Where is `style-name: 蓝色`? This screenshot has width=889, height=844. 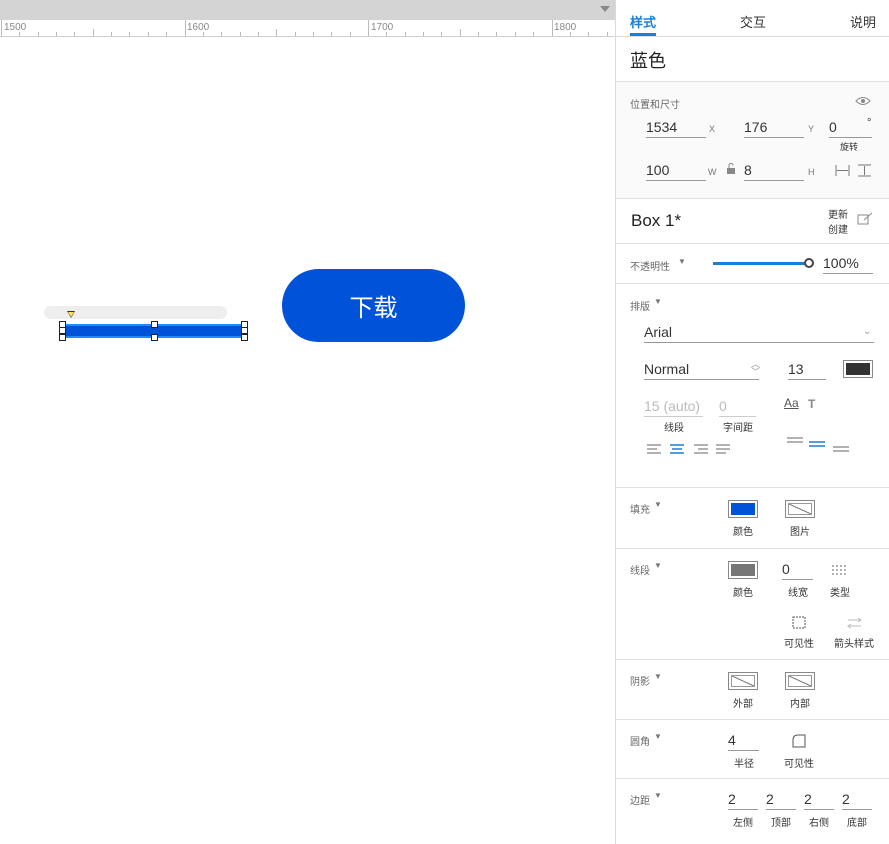 style-name: 蓝色 is located at coordinates (648, 60).